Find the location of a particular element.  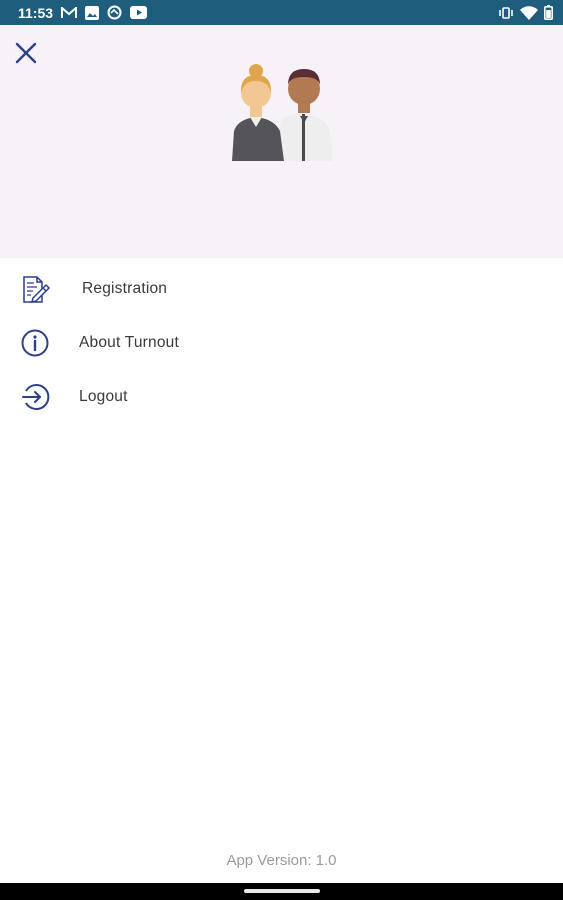

menu-item-logout: Logout is located at coordinates (281, 397).